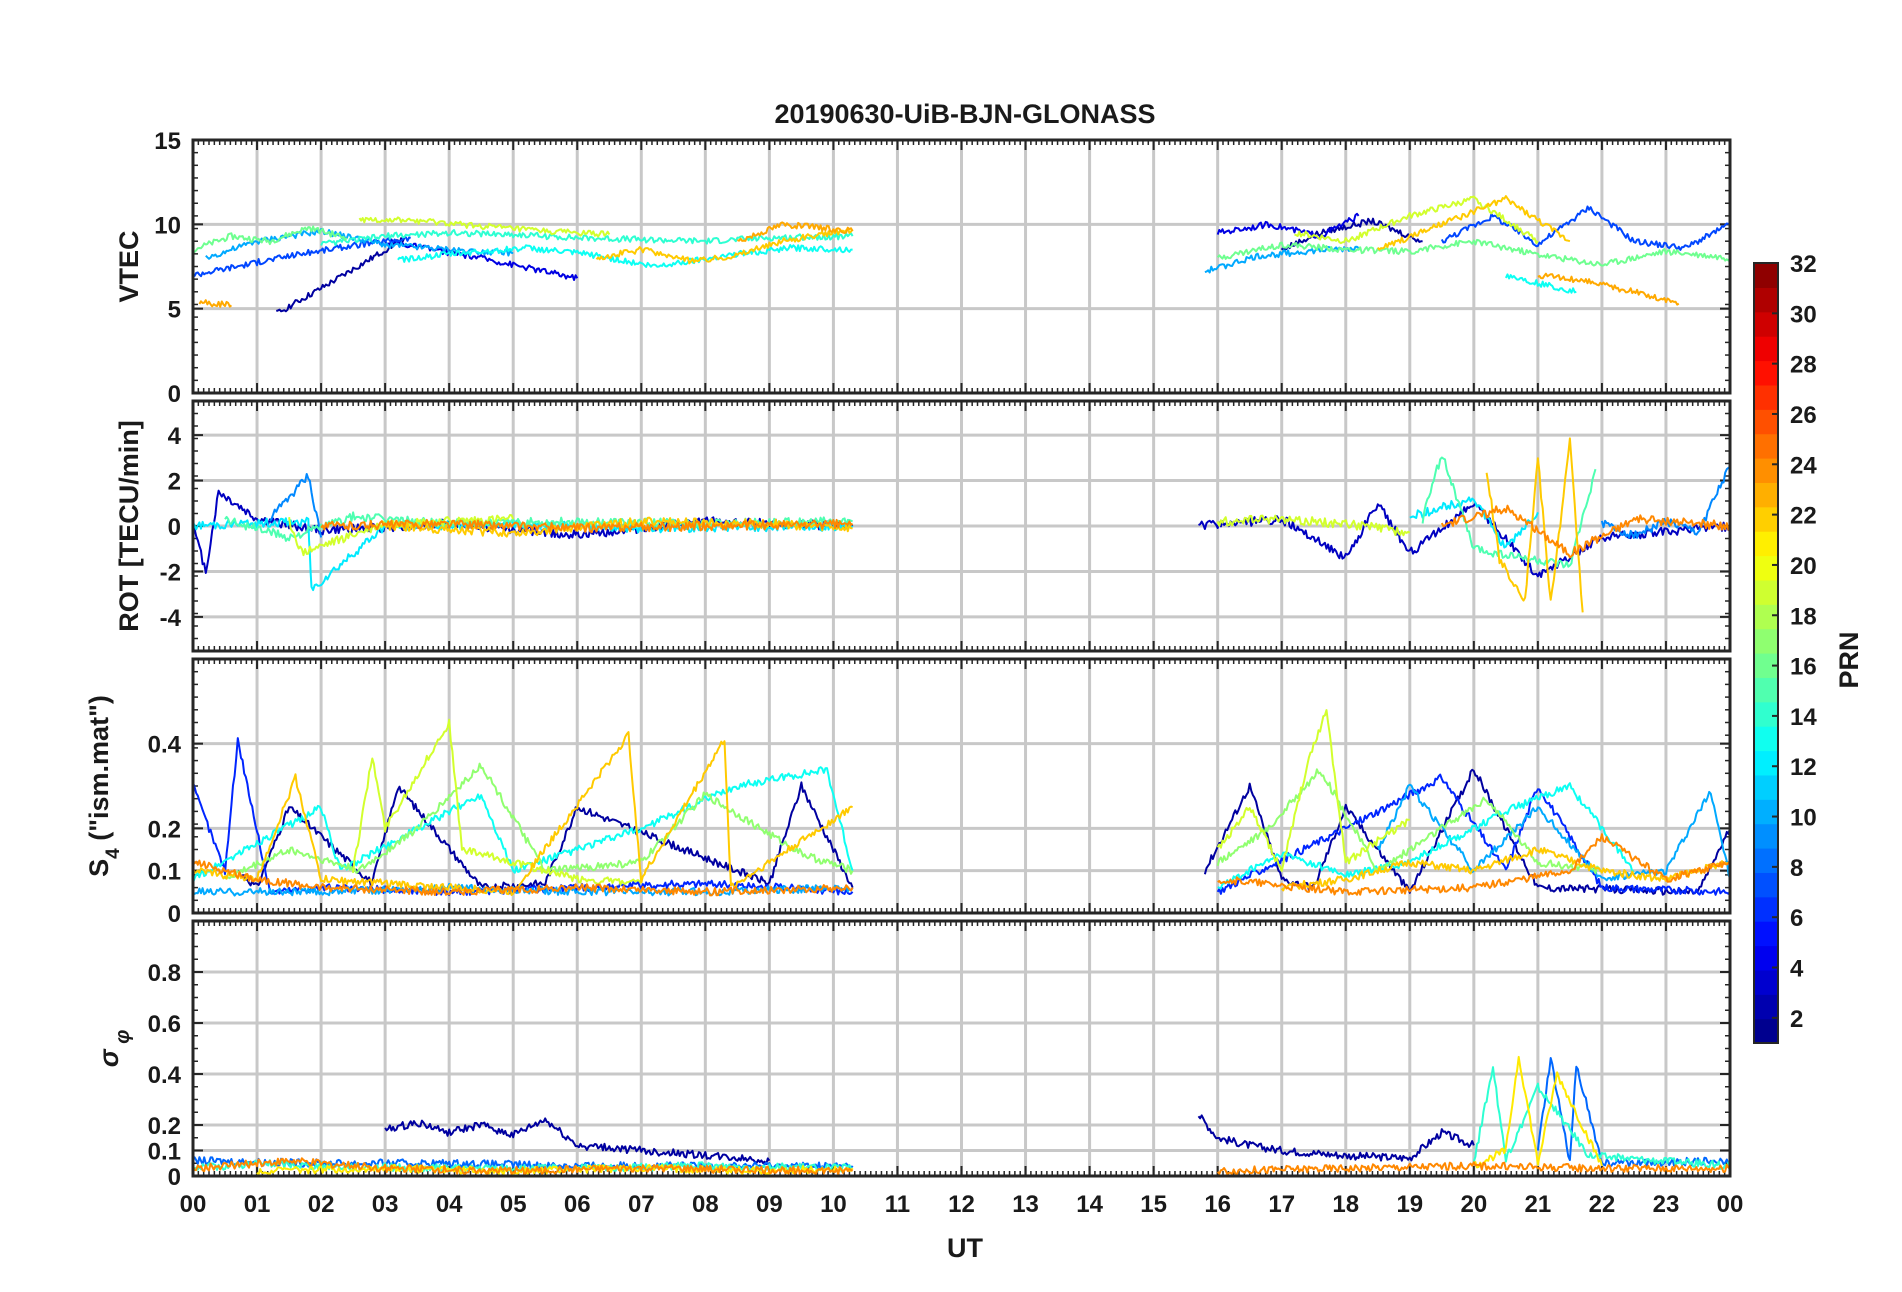  What do you see at coordinates (1803, 314) in the screenshot?
I see `colorbar-tick-label: 30` at bounding box center [1803, 314].